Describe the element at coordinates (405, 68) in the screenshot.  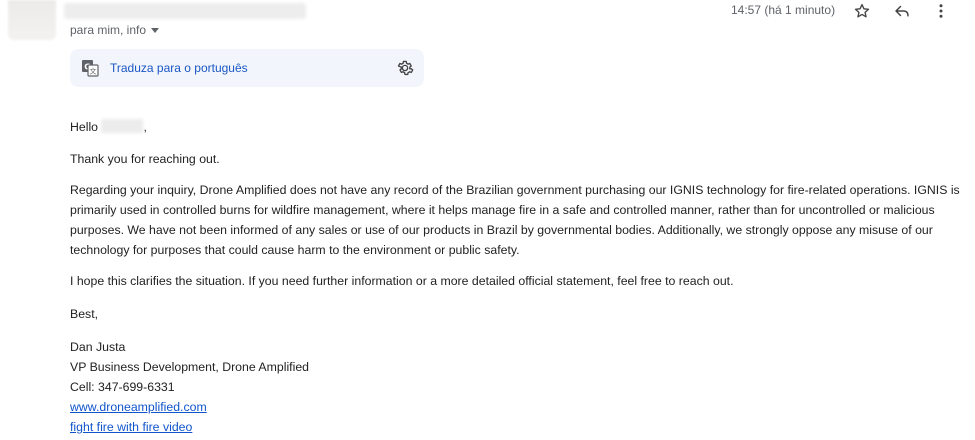
I see `gear-icon` at that location.